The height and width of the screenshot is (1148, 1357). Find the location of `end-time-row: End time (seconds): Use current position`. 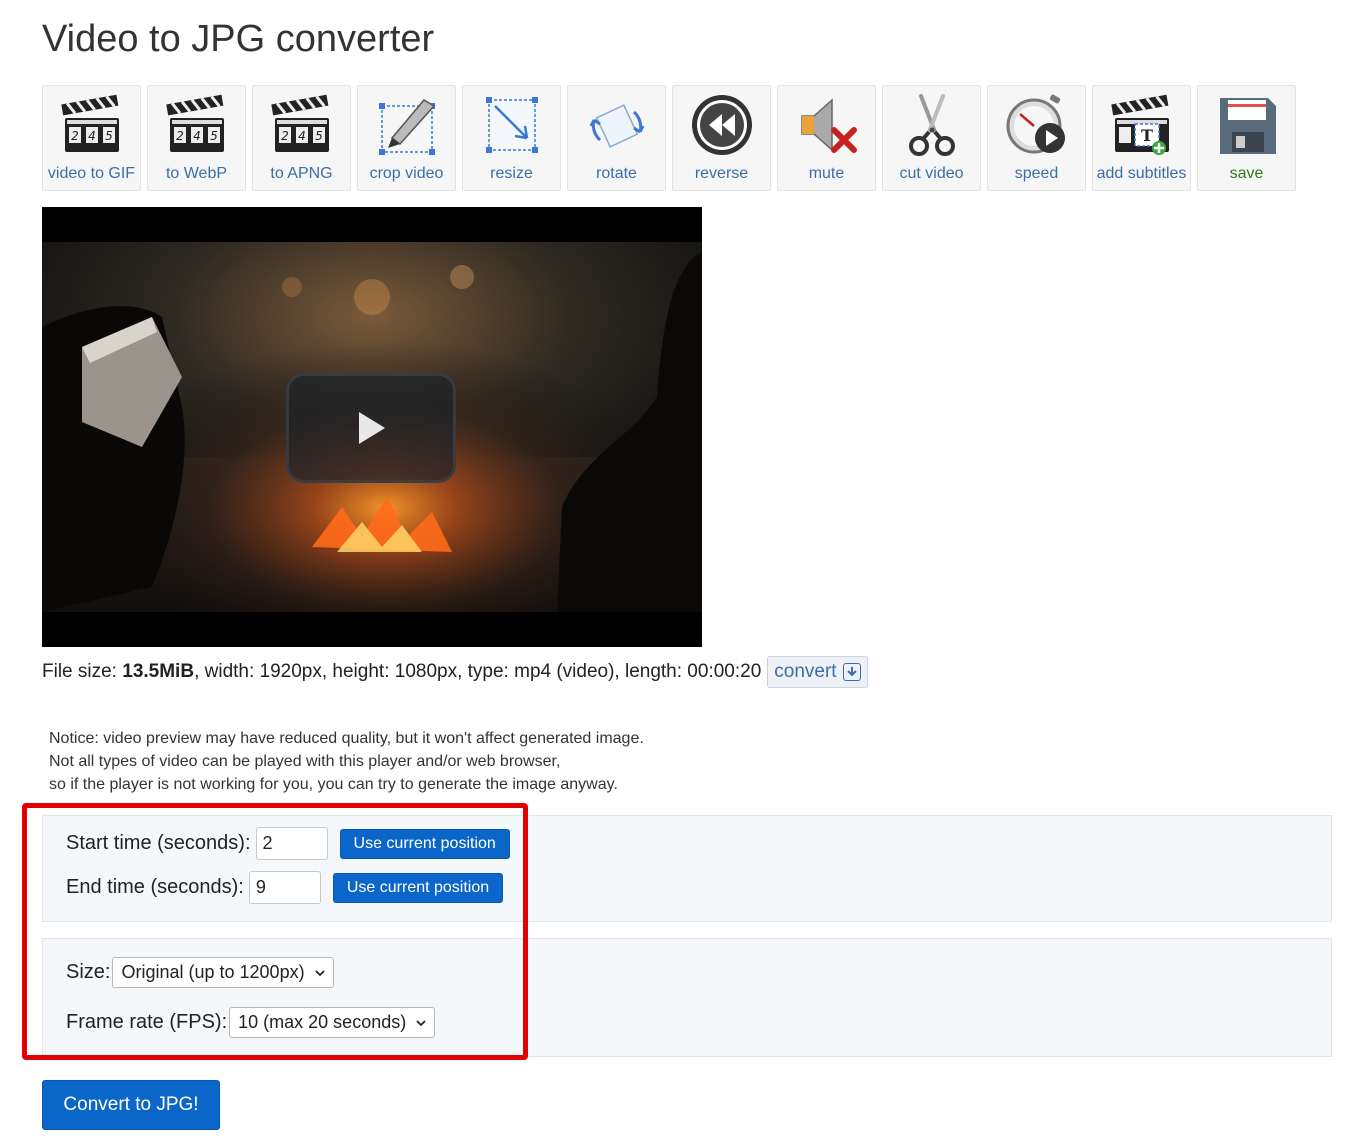

end-time-row: End time (seconds): Use current position is located at coordinates (285, 887).